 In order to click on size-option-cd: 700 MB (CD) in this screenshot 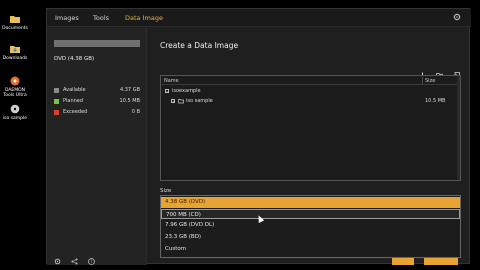, I will do `click(310, 213)`.